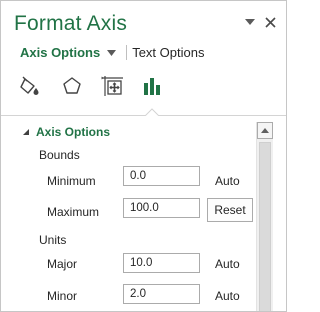 The width and height of the screenshot is (320, 312). Describe the element at coordinates (161, 294) in the screenshot. I see `minor-unit-input` at that location.